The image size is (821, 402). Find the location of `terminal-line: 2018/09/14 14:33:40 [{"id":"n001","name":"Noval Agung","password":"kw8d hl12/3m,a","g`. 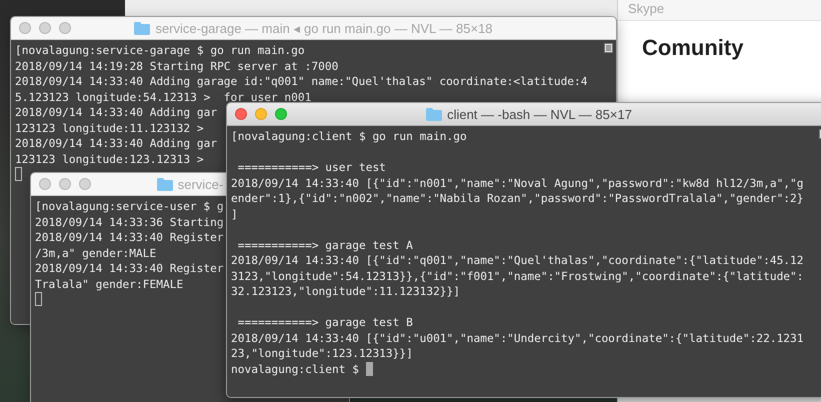

terminal-line: 2018/09/14 14:33:40 [{"id":"n001","name":"Noval Agung","password":"kw8d hl12/3m,a","g is located at coordinates (517, 183).